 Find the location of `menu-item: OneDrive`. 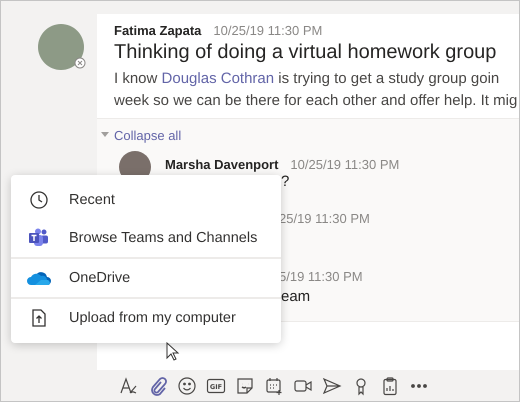

menu-item: OneDrive is located at coordinates (146, 278).